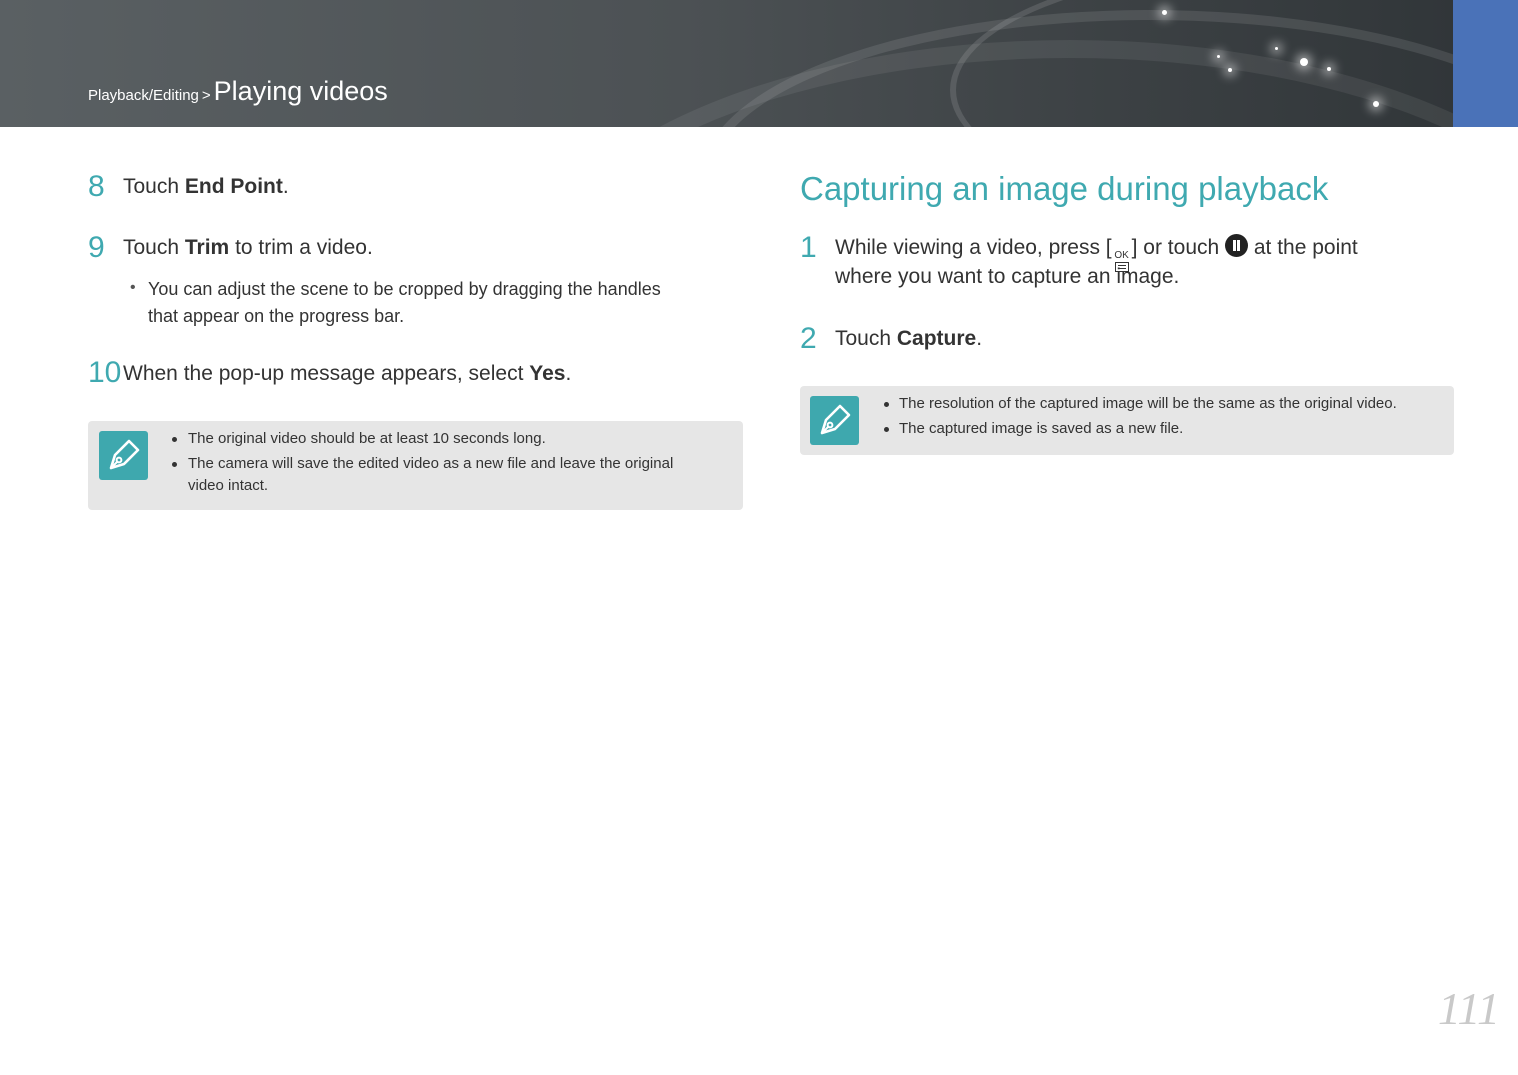 This screenshot has height=1075, width=1518. I want to click on page-number: 111, so click(1468, 1008).